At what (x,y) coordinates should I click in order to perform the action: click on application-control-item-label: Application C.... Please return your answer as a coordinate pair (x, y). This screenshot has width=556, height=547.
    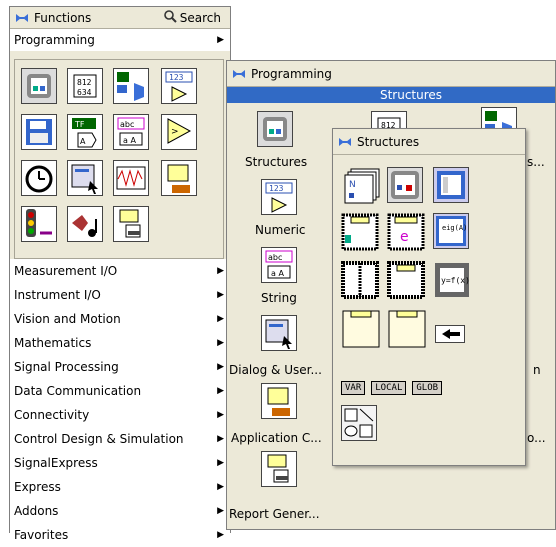
    Looking at the image, I should click on (276, 438).